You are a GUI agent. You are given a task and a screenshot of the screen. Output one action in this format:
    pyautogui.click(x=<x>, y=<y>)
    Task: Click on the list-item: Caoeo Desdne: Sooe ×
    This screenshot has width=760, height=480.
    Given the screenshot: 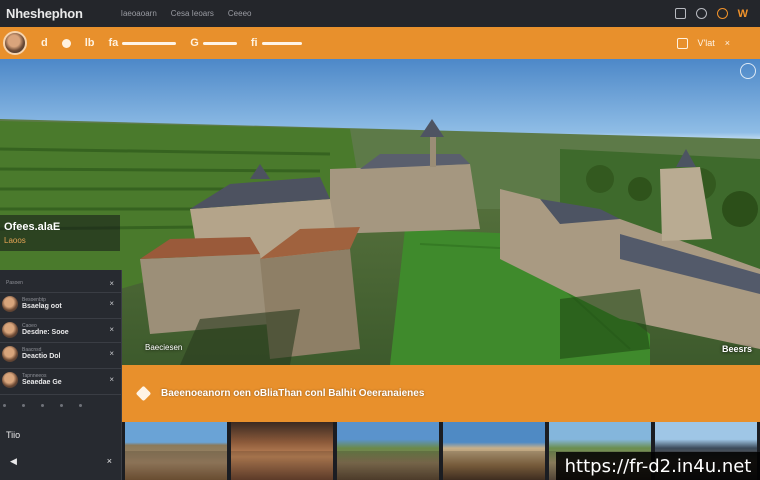 What is the action you would take?
    pyautogui.click(x=61, y=329)
    